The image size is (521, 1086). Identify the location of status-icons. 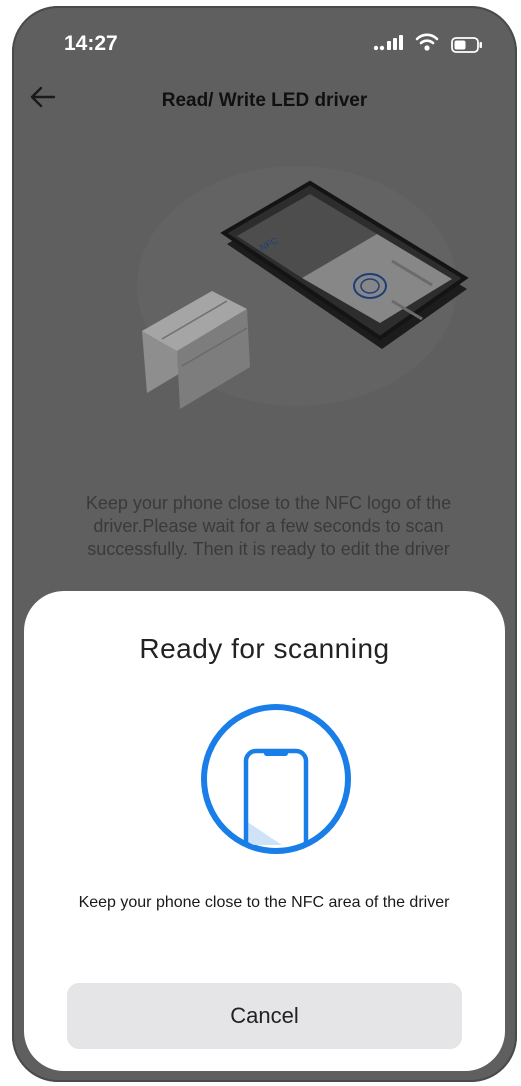
(428, 44).